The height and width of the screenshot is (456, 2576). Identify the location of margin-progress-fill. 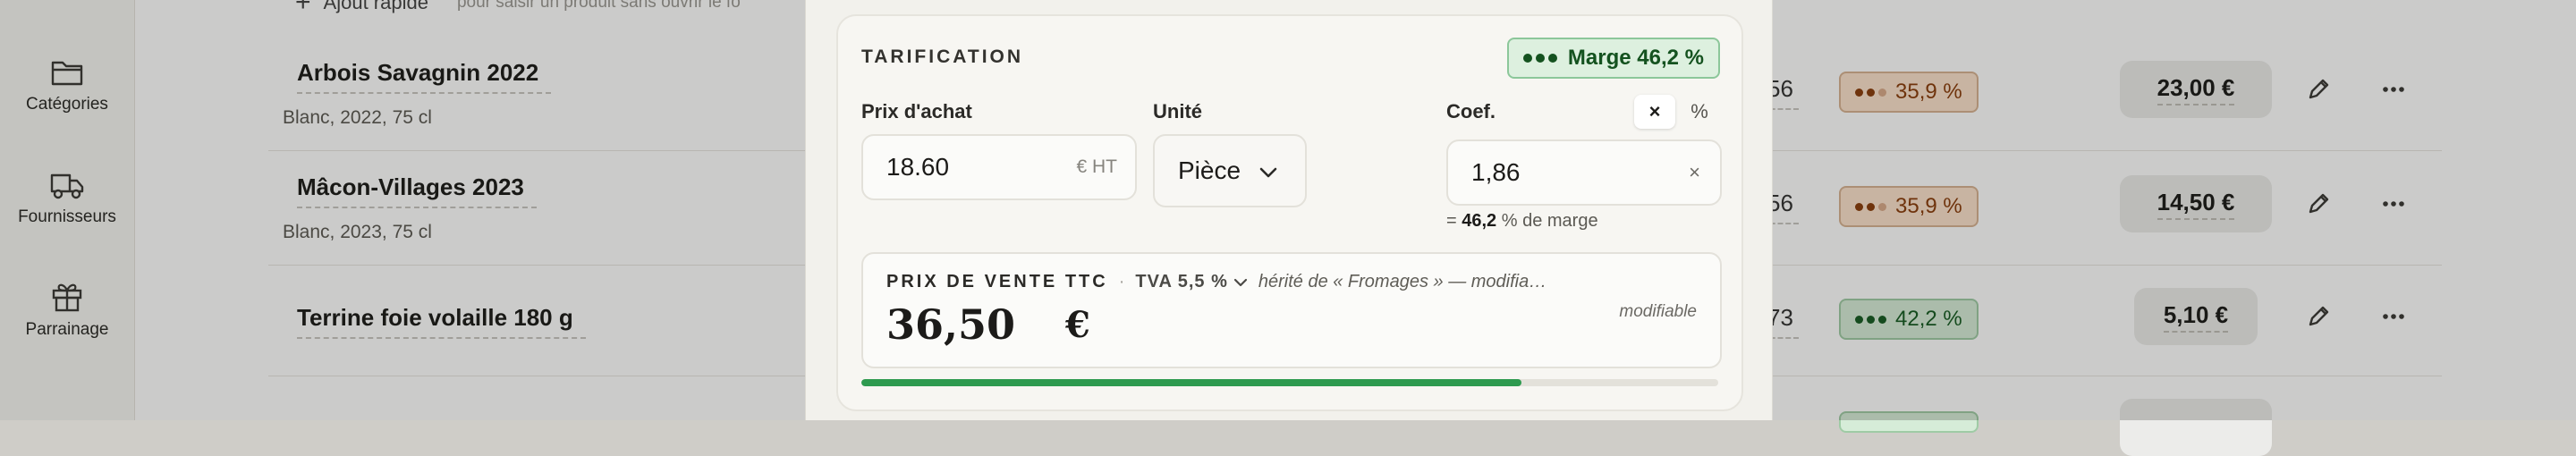
(1191, 383).